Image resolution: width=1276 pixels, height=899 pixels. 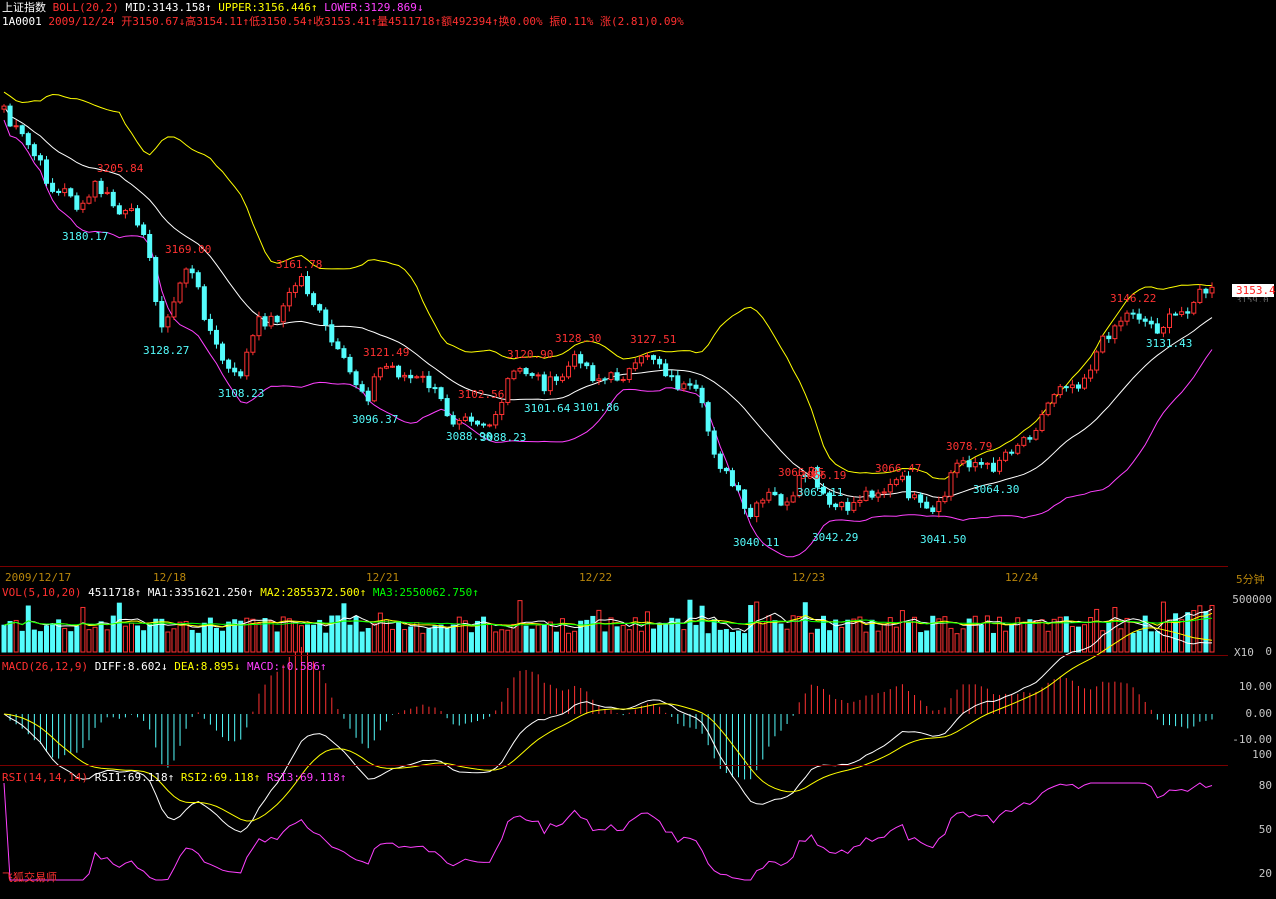 What do you see at coordinates (115, 592) in the screenshot?
I see `header-segment: 4511718↑` at bounding box center [115, 592].